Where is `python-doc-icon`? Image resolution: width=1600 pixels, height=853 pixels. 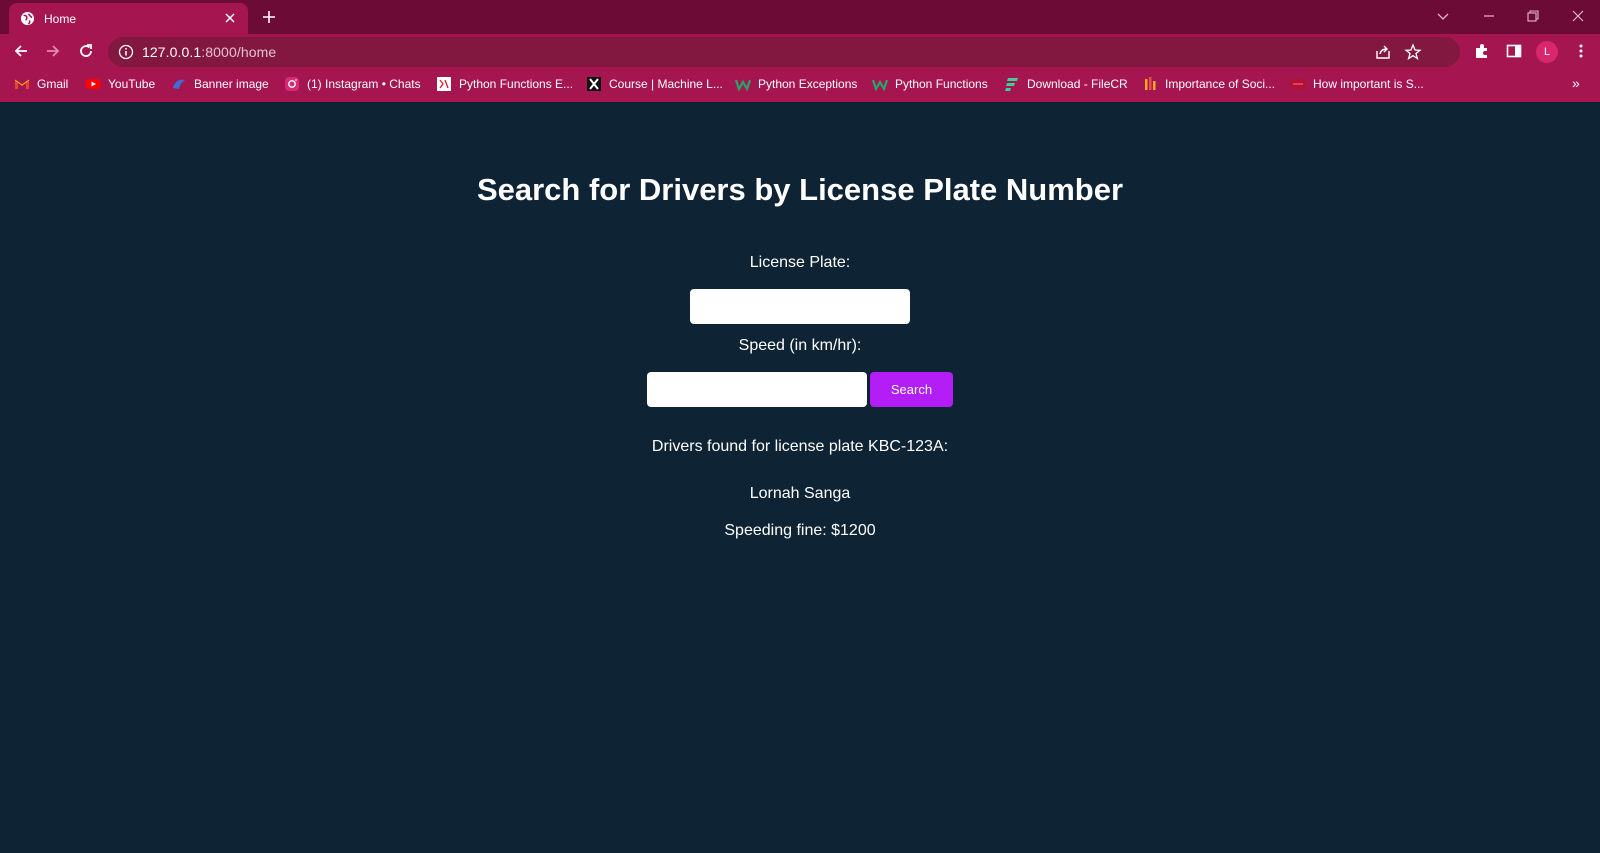
python-doc-icon is located at coordinates (444, 84).